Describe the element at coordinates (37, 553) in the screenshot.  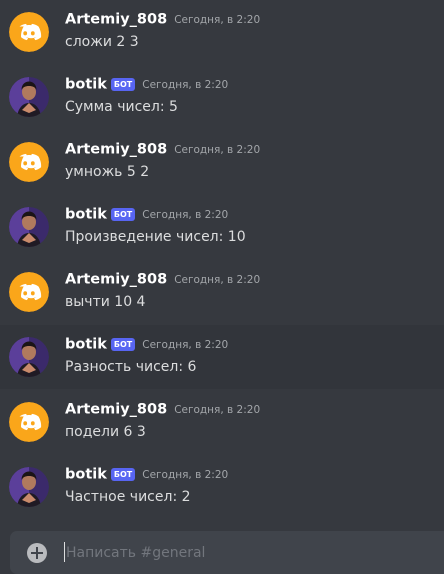
I see `add-attachment-plus-icon` at that location.